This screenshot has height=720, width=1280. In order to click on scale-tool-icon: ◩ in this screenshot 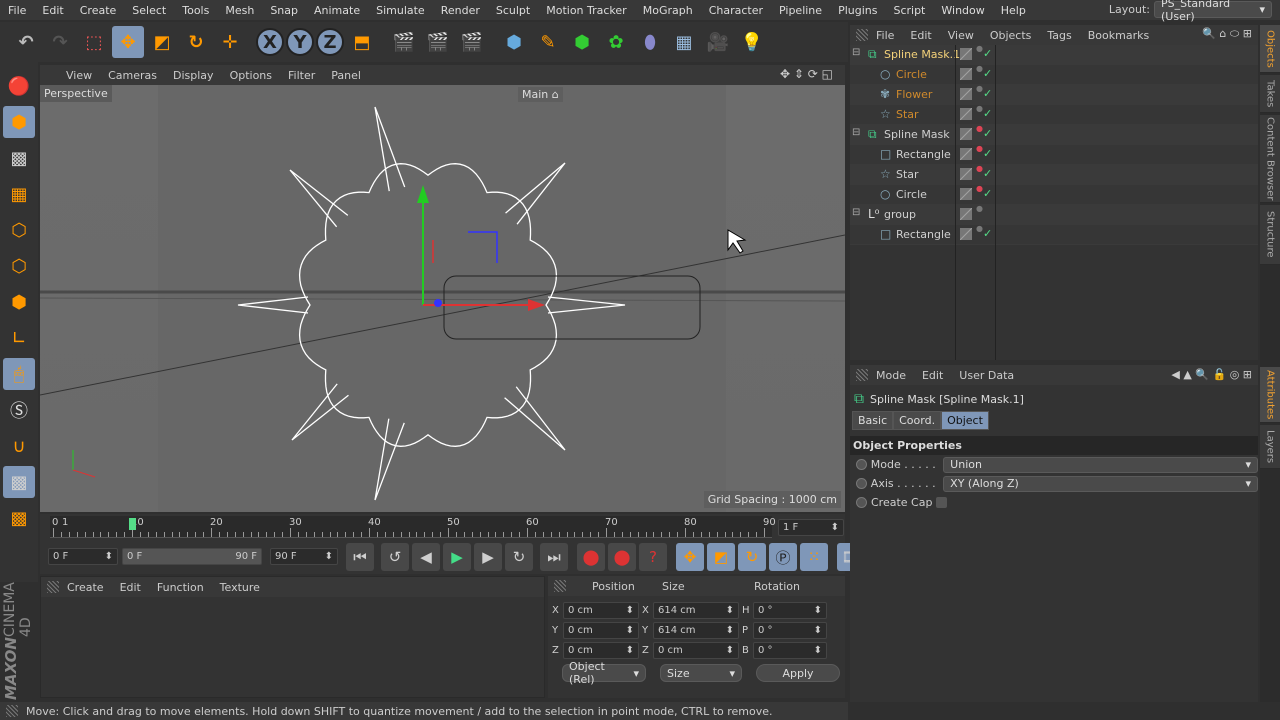, I will do `click(162, 42)`.